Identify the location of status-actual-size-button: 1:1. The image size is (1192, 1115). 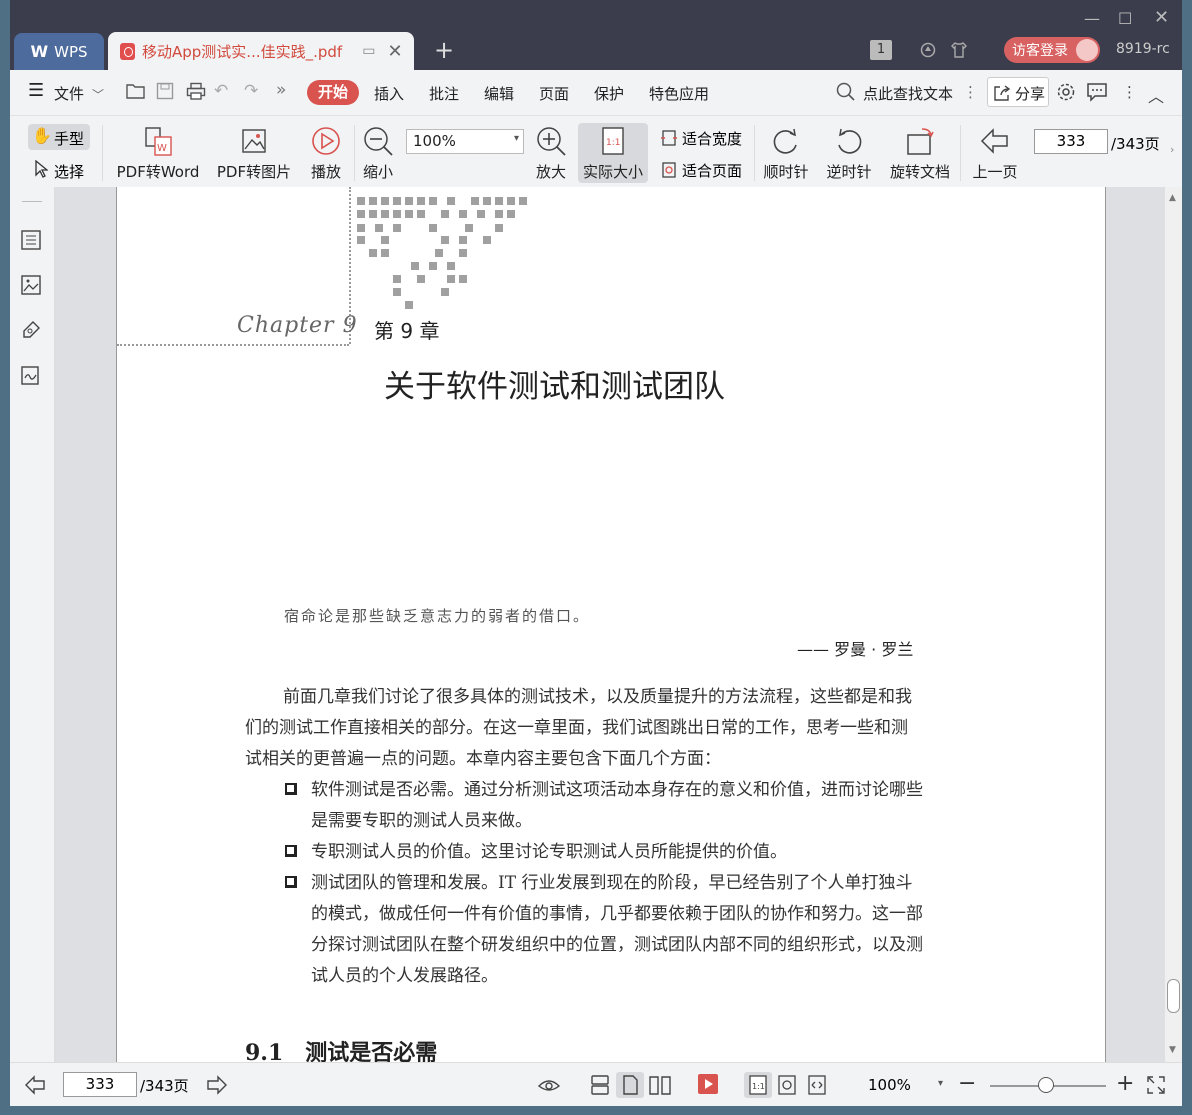
(758, 1085).